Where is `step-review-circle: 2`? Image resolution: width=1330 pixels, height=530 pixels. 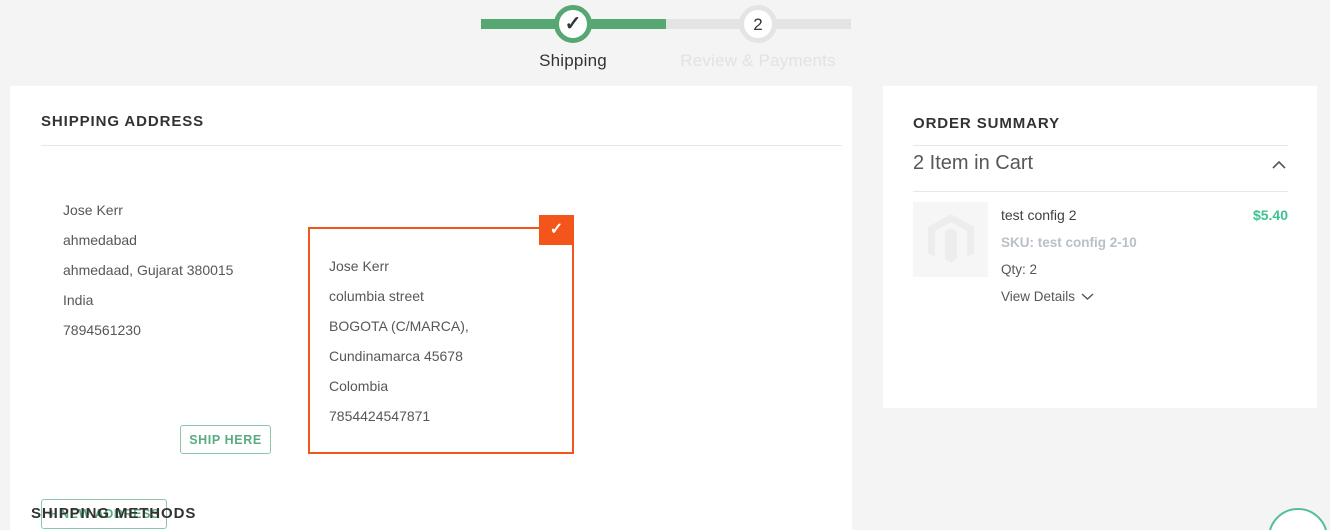 step-review-circle: 2 is located at coordinates (758, 24).